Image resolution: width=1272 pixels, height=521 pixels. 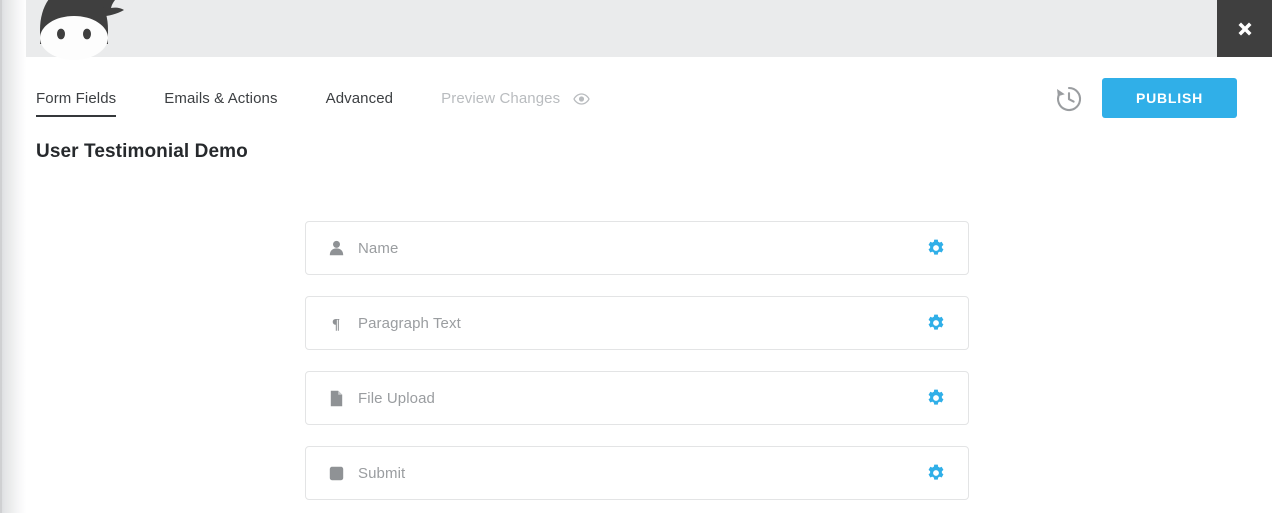 I want to click on tab-form-fields: Form Fields, so click(x=76, y=103).